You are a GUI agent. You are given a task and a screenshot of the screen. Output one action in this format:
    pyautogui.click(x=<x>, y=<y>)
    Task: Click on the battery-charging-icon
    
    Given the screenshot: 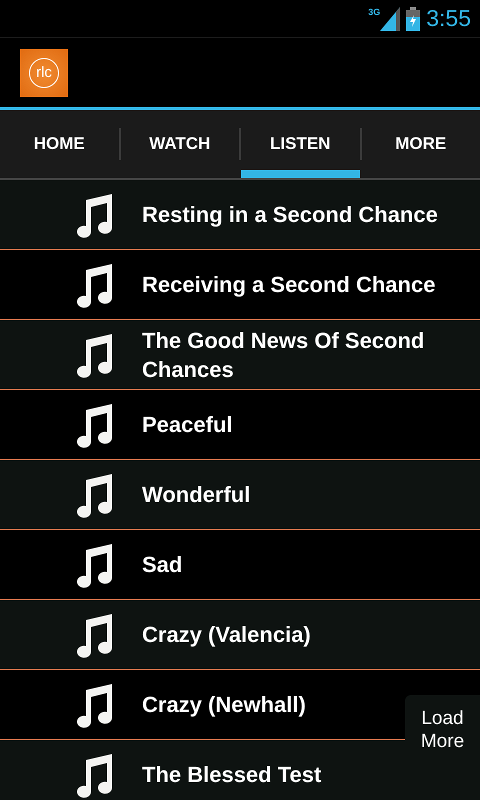 What is the action you would take?
    pyautogui.click(x=413, y=18)
    